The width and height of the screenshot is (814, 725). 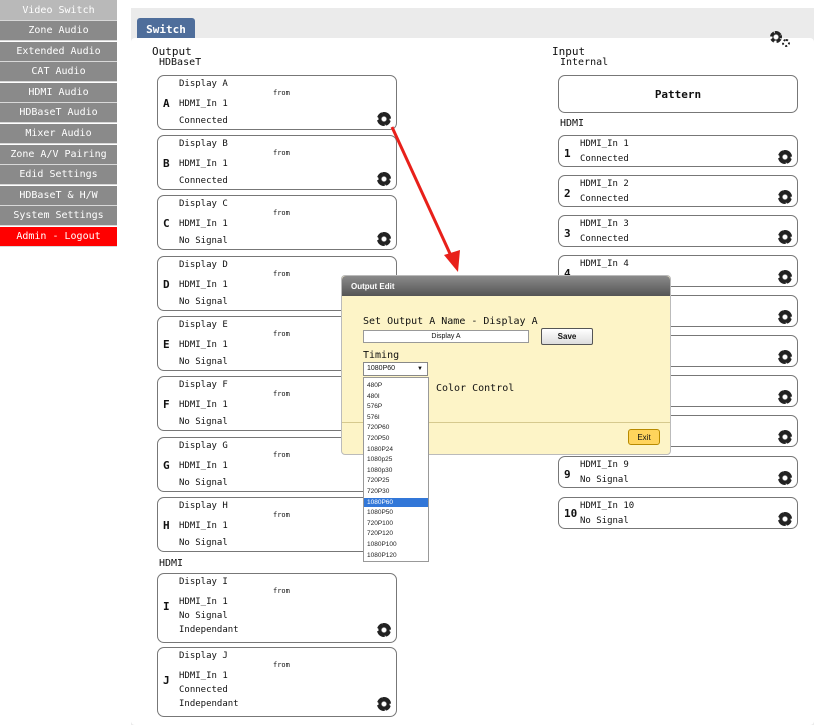 I want to click on timing-option: 720P60, so click(x=396, y=427).